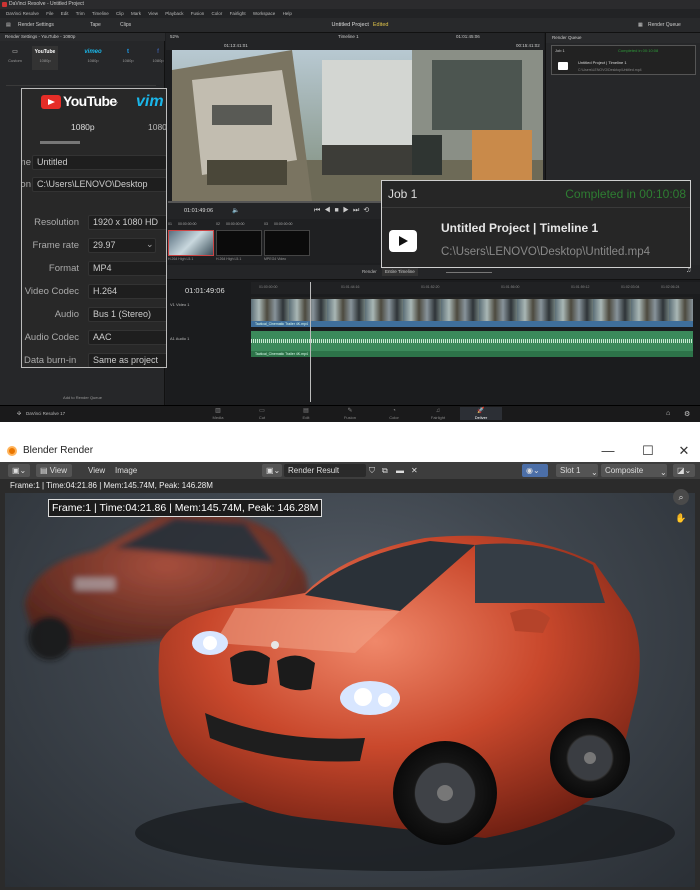 The height and width of the screenshot is (890, 700). What do you see at coordinates (264, 13) in the screenshot?
I see `menu-item: Workspace` at bounding box center [264, 13].